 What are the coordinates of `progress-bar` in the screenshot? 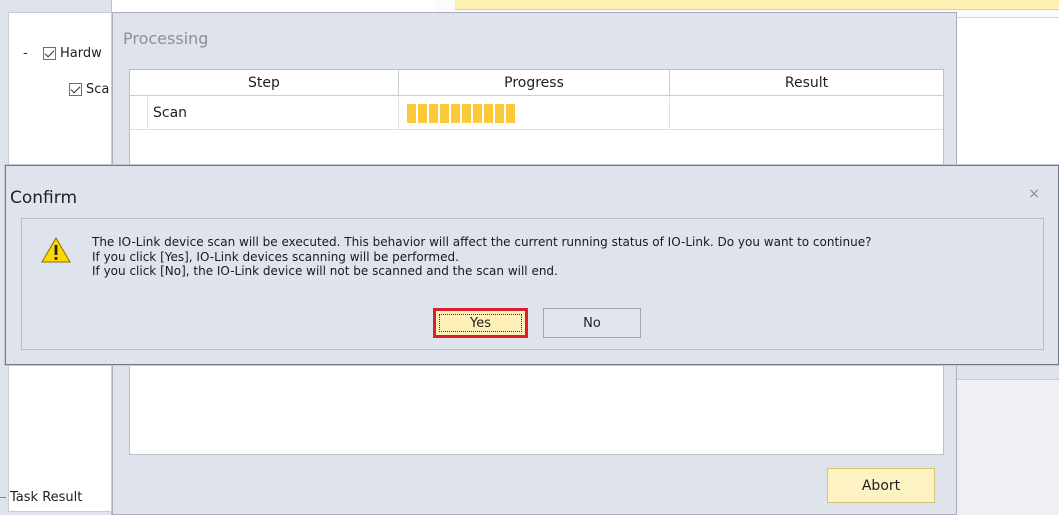 It's located at (538, 113).